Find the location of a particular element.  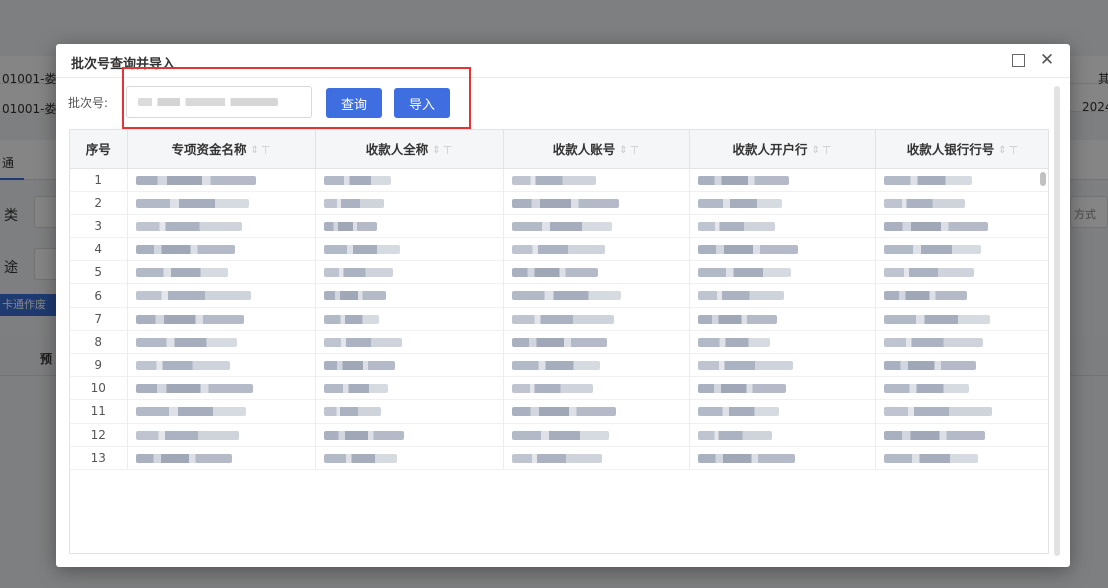

dialog-scrollbar is located at coordinates (1057, 321).